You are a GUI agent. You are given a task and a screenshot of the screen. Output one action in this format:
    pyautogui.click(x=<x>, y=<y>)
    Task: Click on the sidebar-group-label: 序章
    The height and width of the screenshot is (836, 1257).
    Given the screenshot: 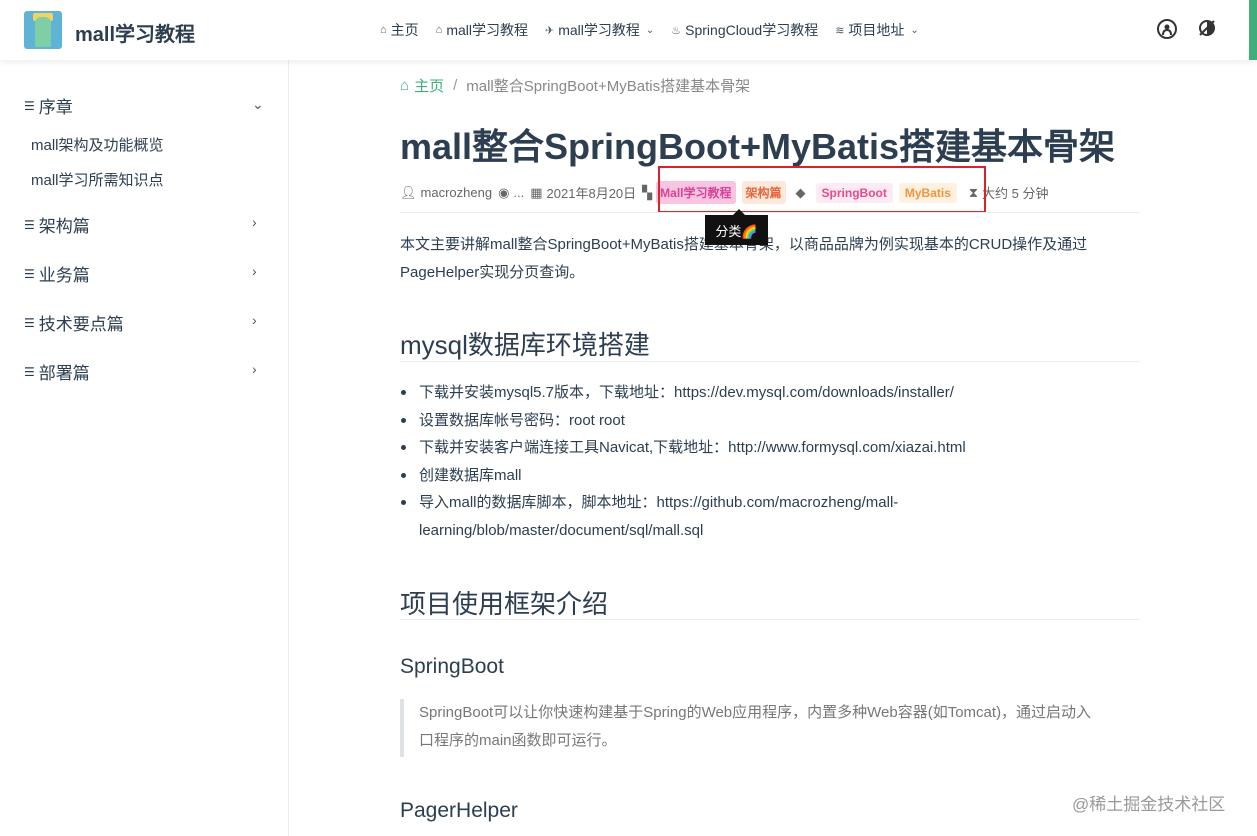 What is the action you would take?
    pyautogui.click(x=55, y=107)
    